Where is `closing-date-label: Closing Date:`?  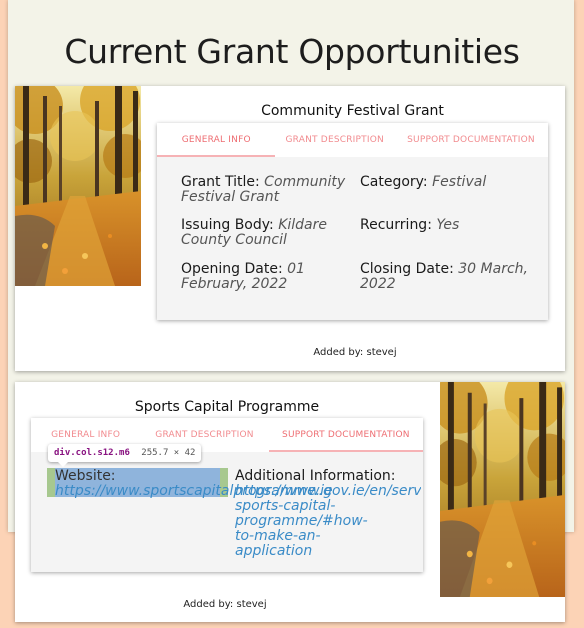 closing-date-label: Closing Date: is located at coordinates (407, 269).